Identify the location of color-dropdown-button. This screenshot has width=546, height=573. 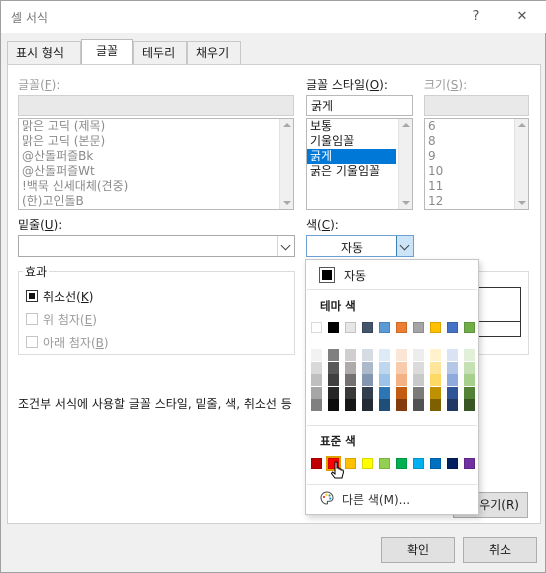
(404, 246).